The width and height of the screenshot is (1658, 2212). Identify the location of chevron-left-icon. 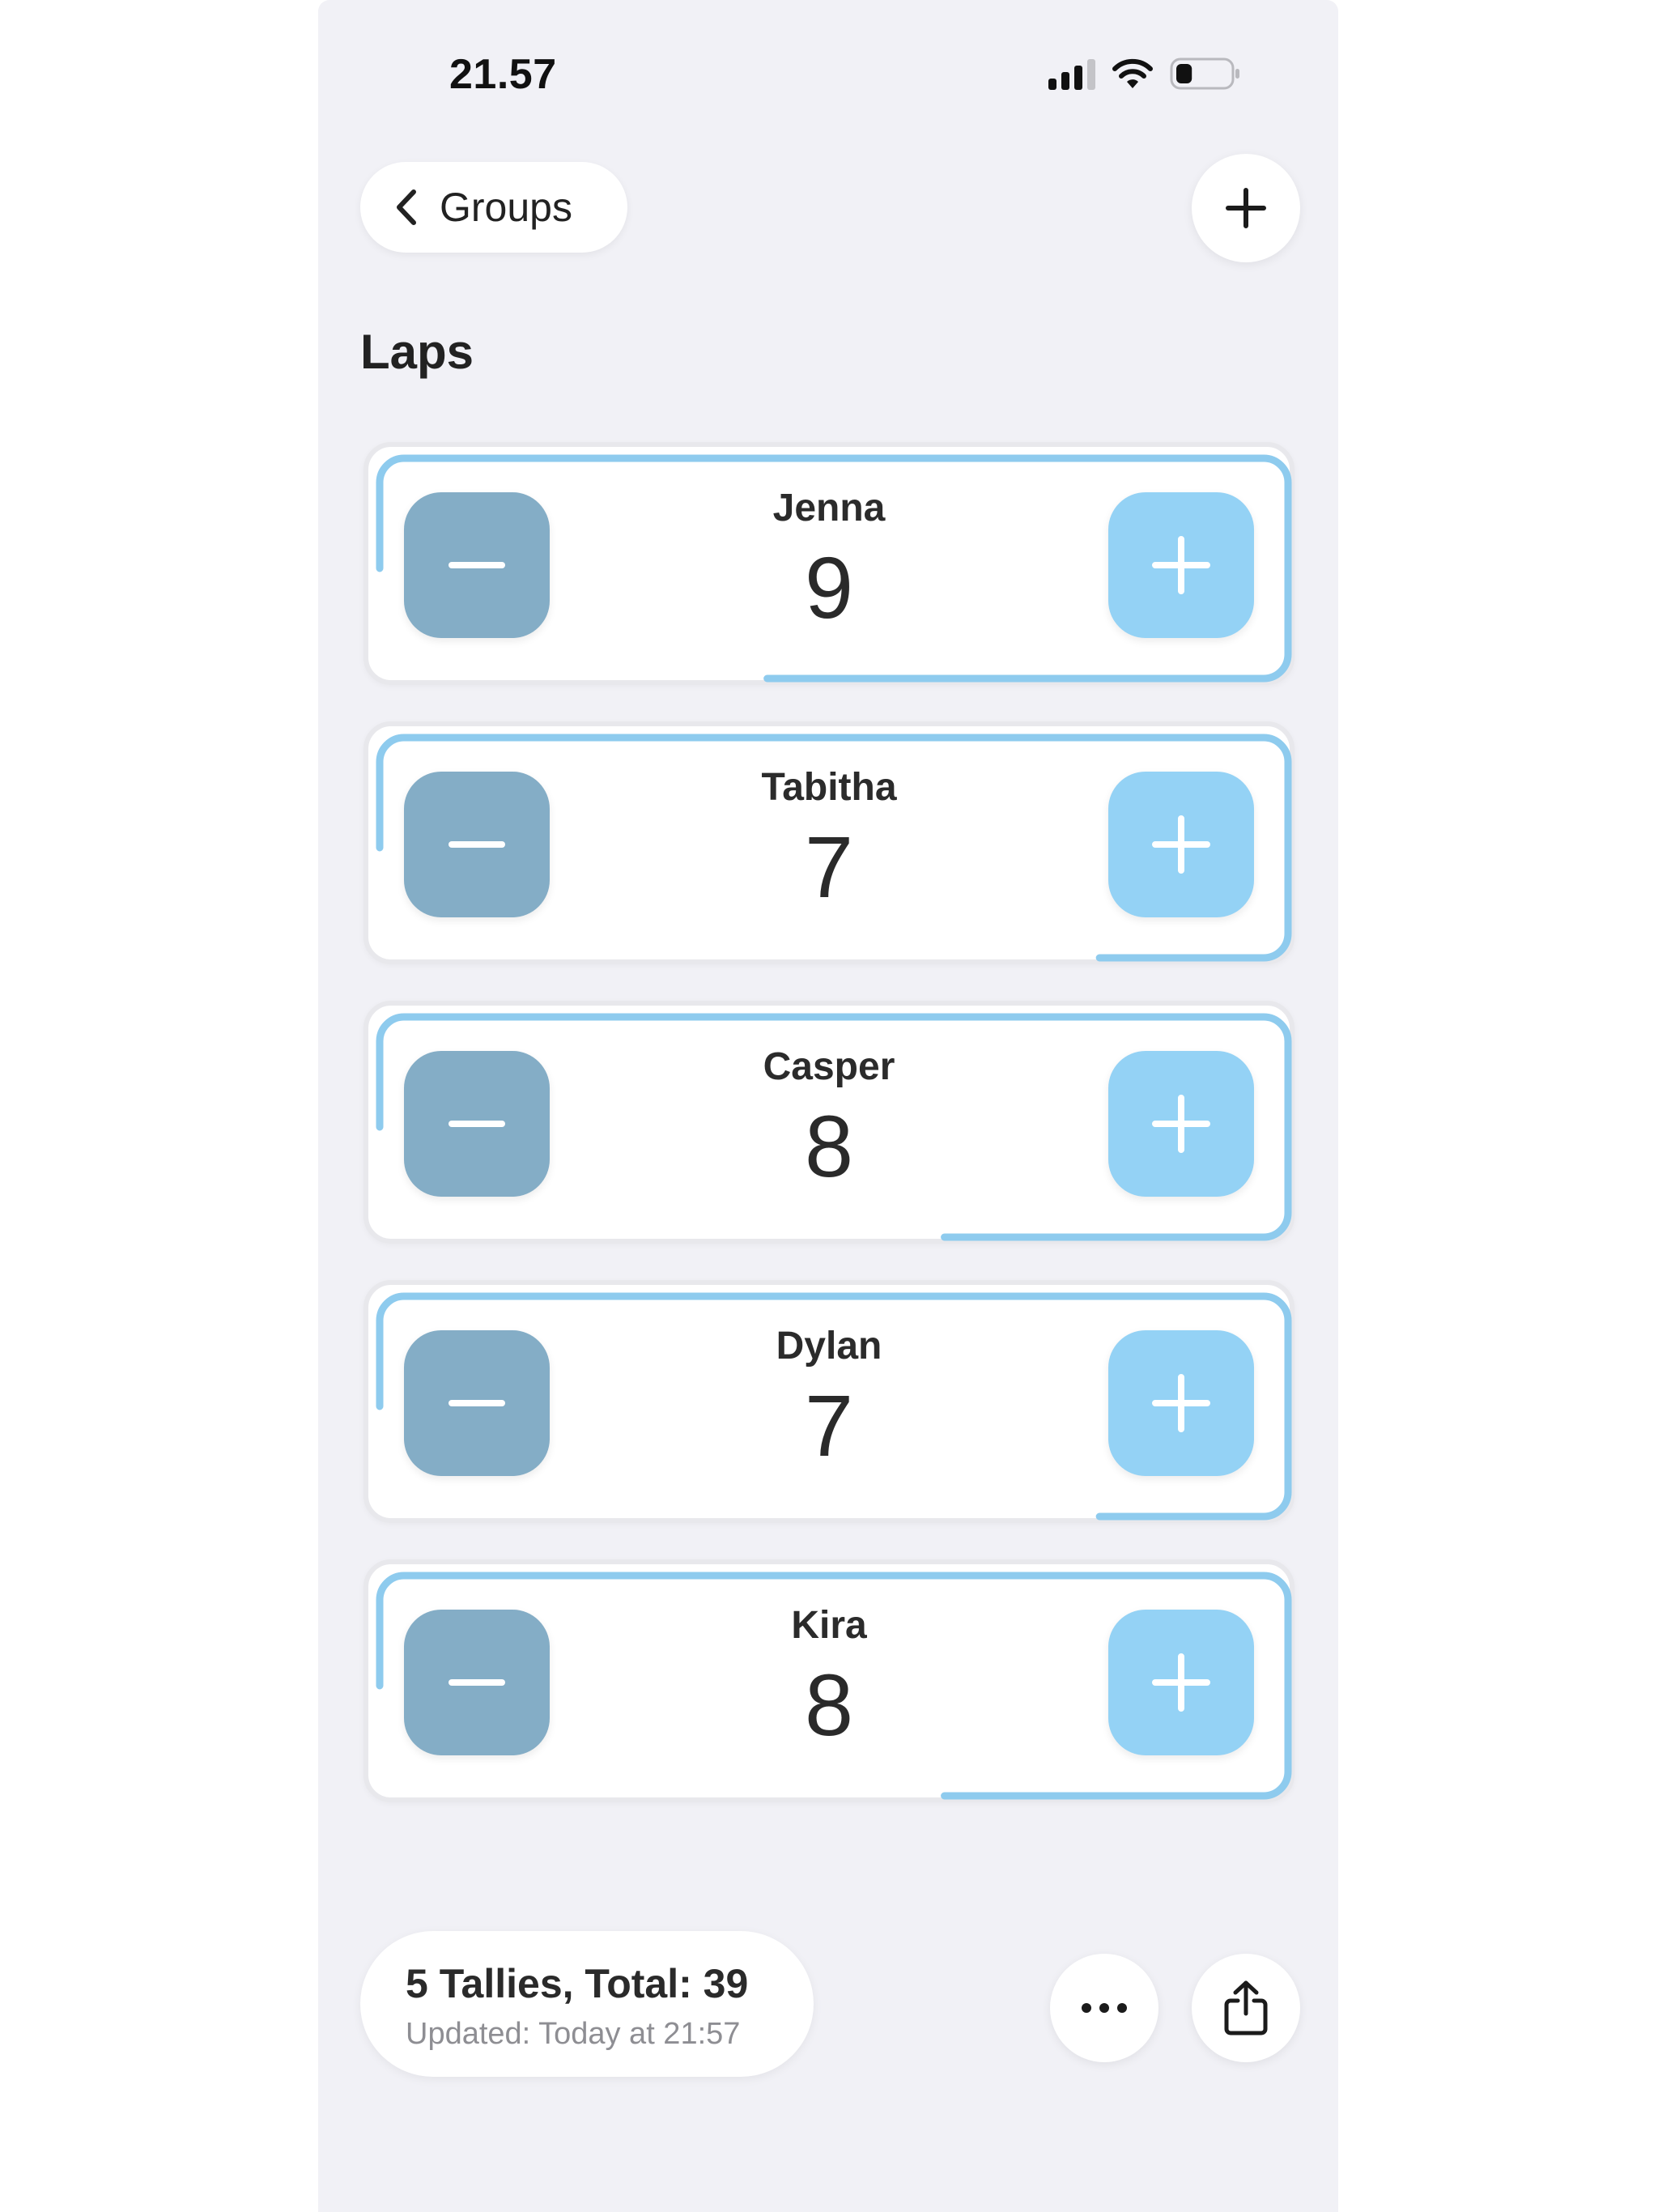
(406, 207).